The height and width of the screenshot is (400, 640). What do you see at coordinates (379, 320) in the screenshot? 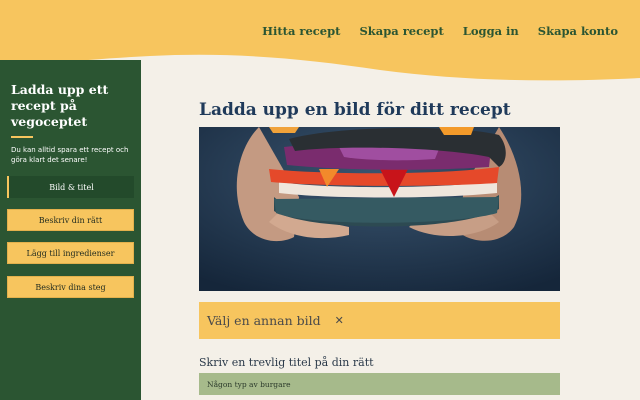
I see `change-image-button: Välj en annan bild ✕` at bounding box center [379, 320].